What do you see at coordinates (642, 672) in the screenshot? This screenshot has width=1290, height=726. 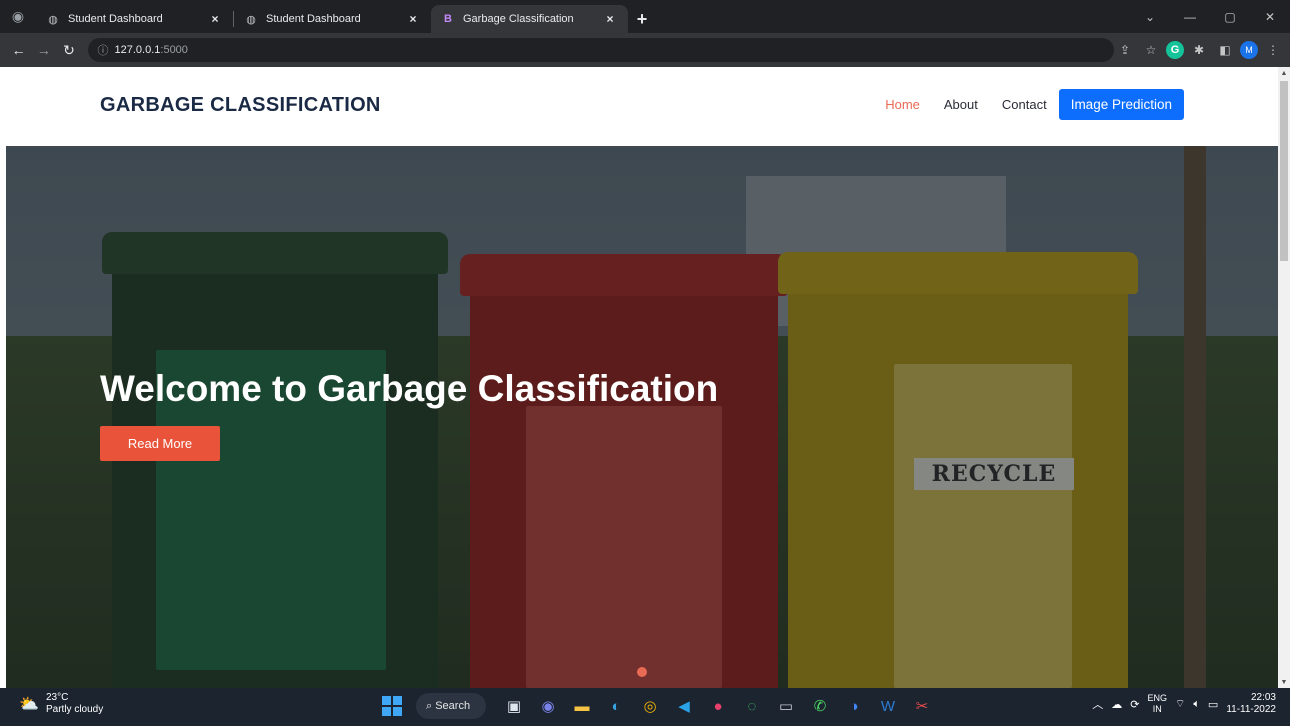 I see `carousel-indicator` at bounding box center [642, 672].